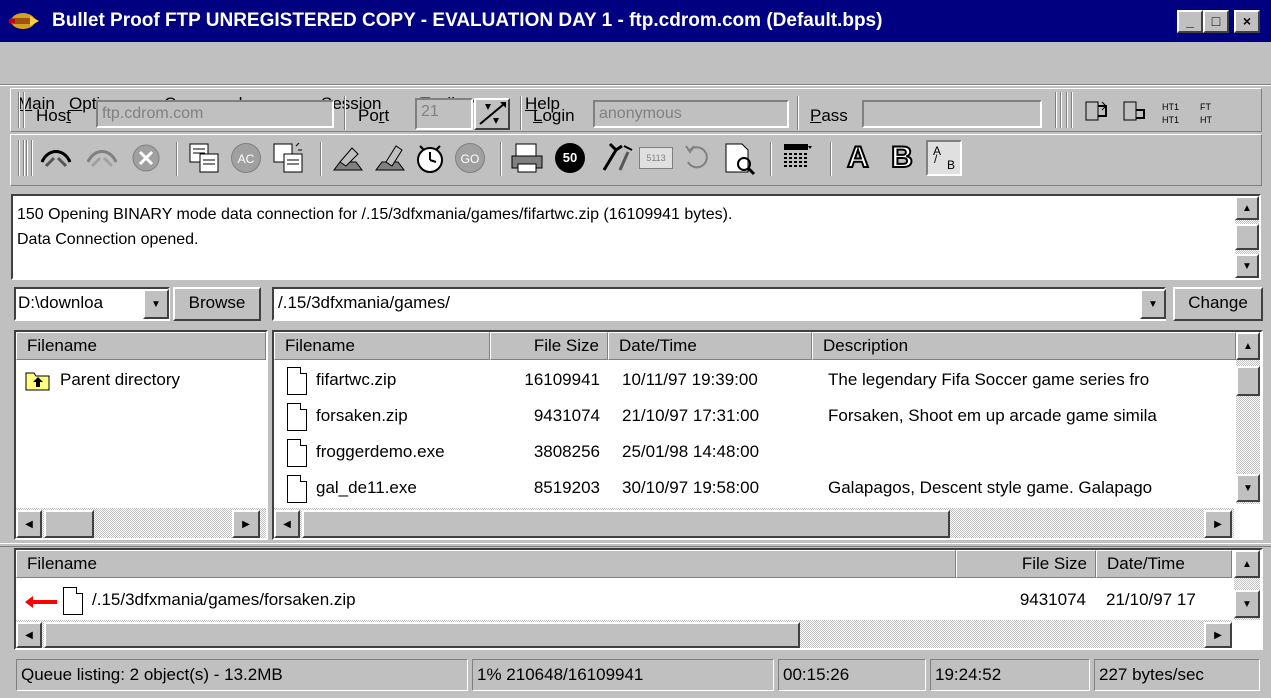  I want to click on connect-icon, so click(56, 158).